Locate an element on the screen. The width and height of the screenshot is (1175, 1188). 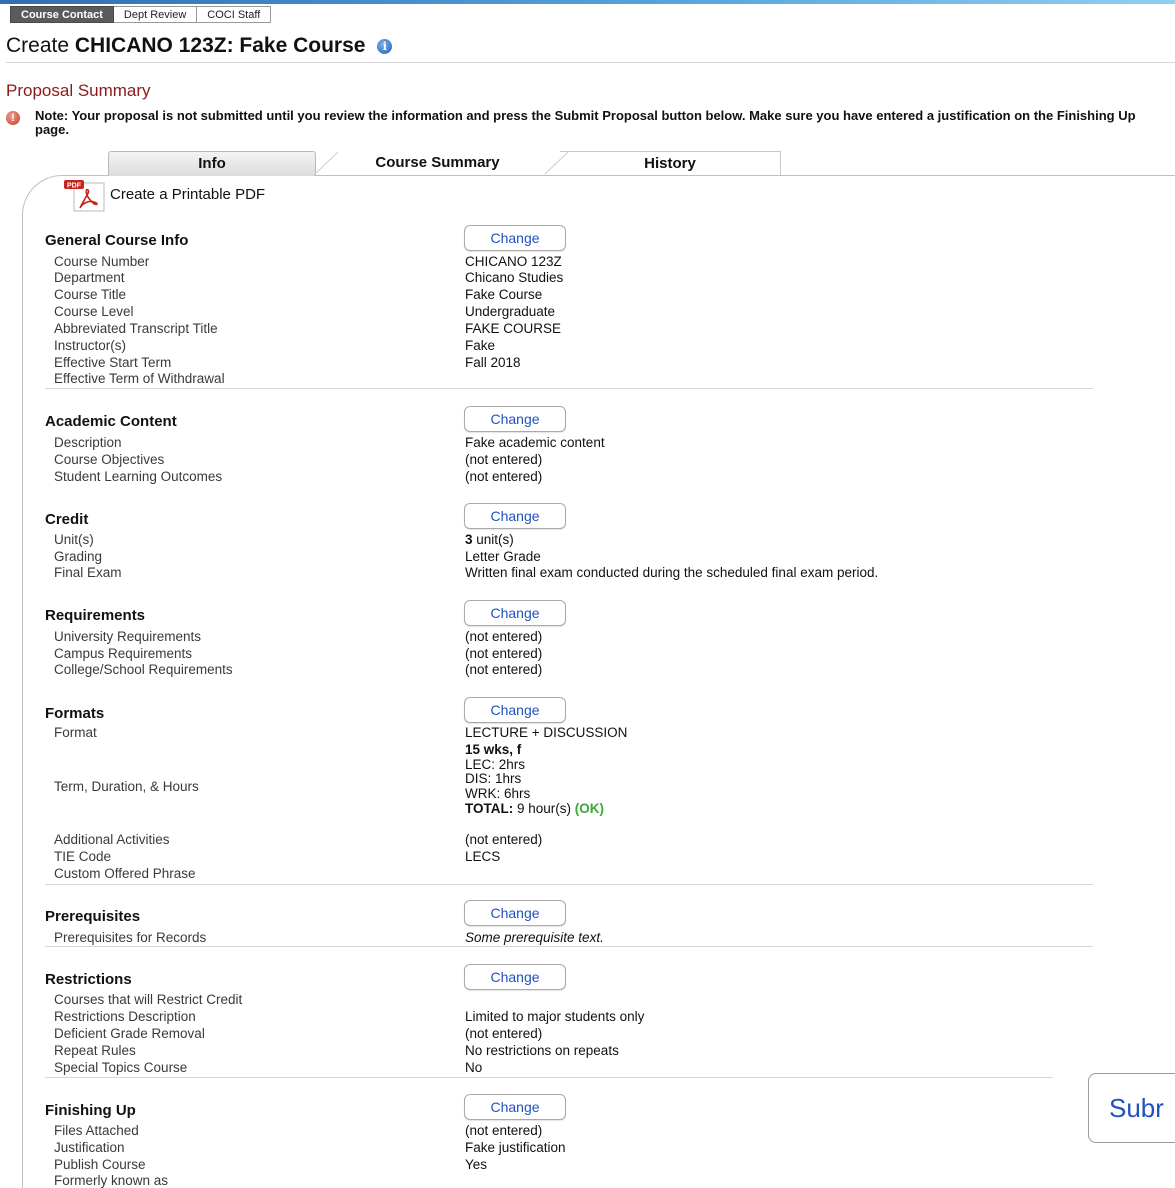
field-label: Publish Course is located at coordinates (100, 1164).